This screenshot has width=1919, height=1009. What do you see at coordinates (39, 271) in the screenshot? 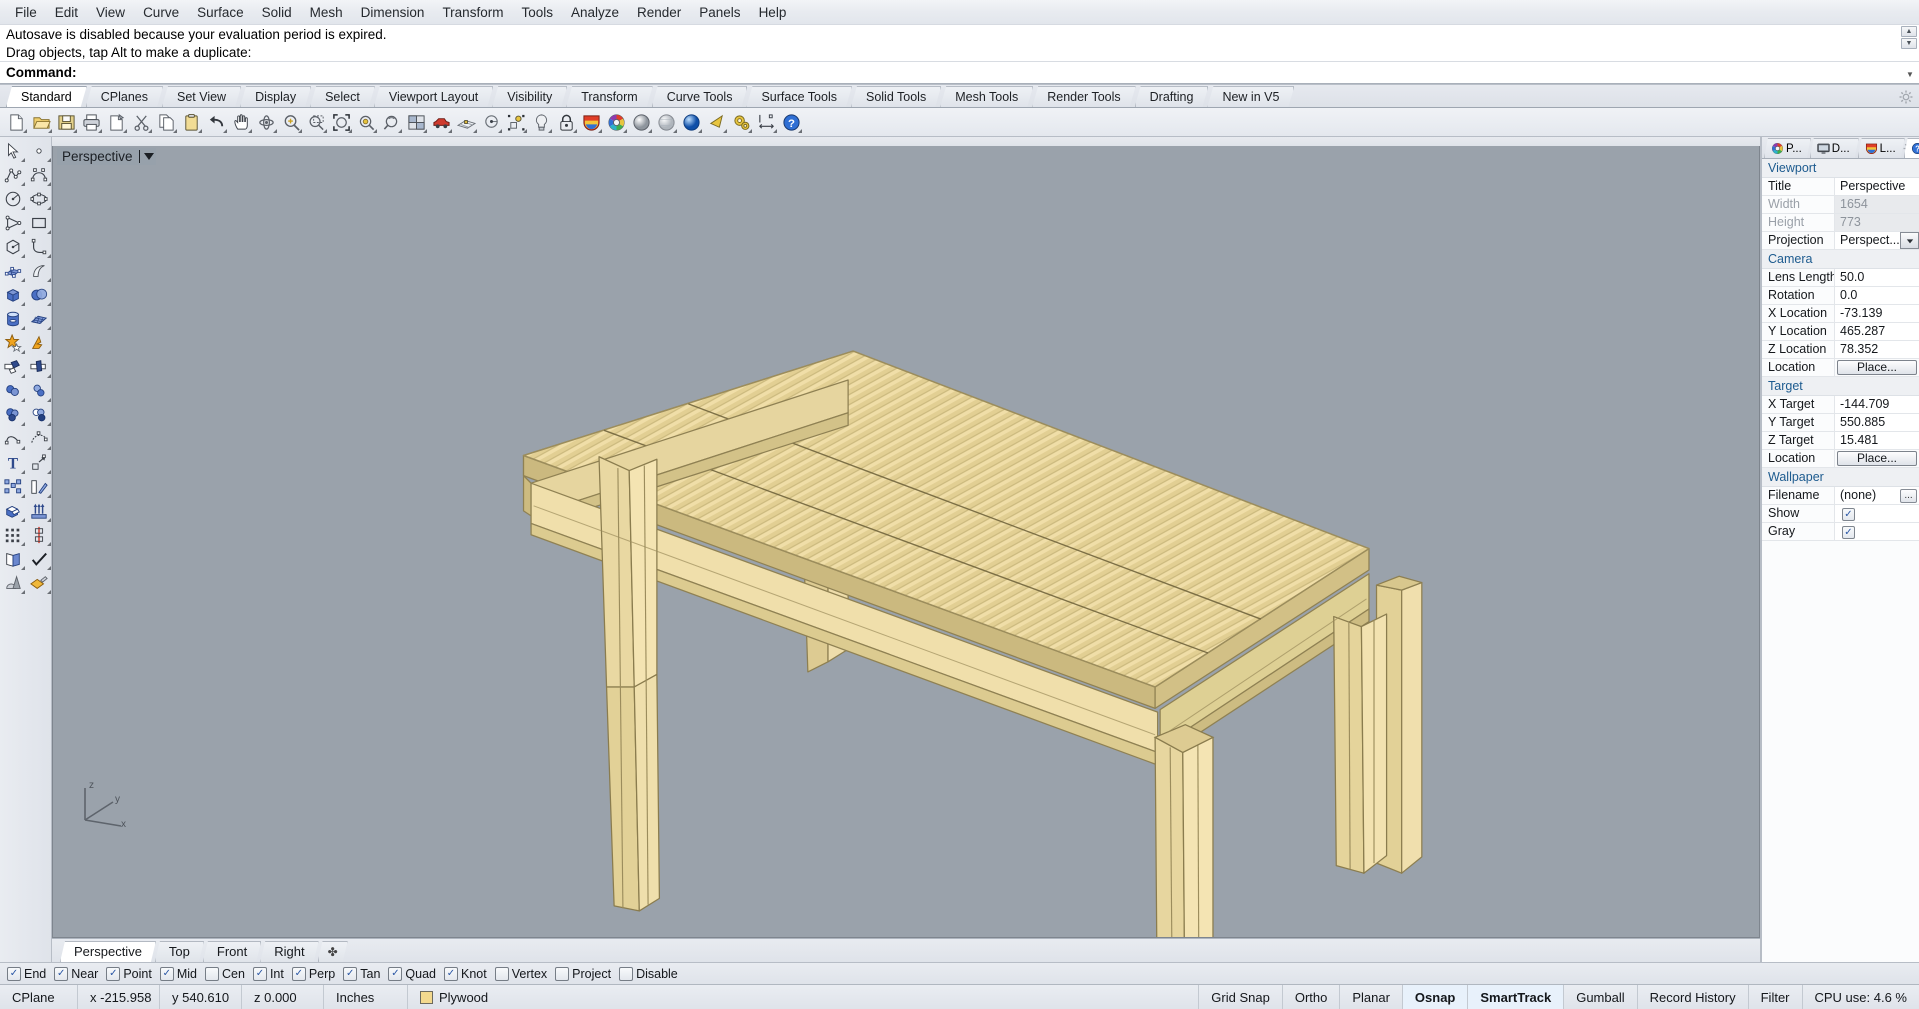
I see `sidebar-button-surface-sweep` at bounding box center [39, 271].